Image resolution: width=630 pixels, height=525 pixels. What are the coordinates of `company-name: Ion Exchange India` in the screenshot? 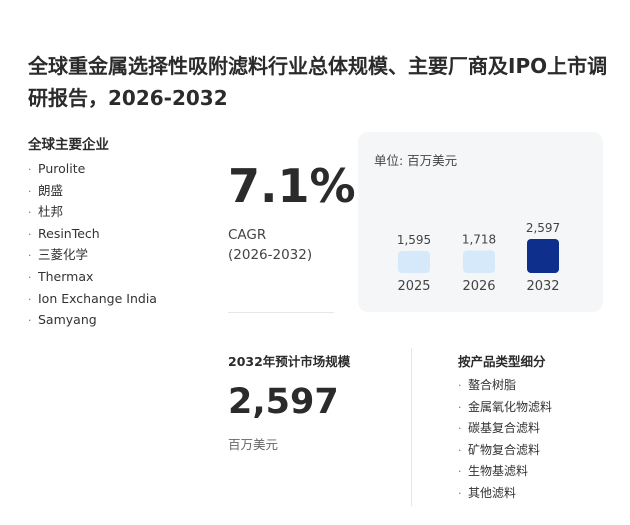 It's located at (97, 298).